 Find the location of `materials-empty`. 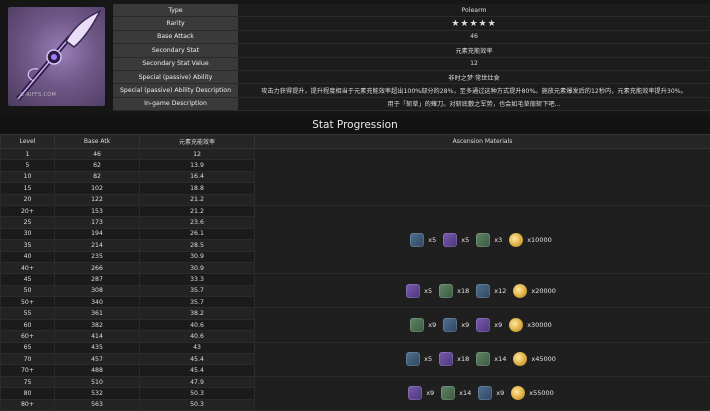

materials-empty is located at coordinates (482, 177).